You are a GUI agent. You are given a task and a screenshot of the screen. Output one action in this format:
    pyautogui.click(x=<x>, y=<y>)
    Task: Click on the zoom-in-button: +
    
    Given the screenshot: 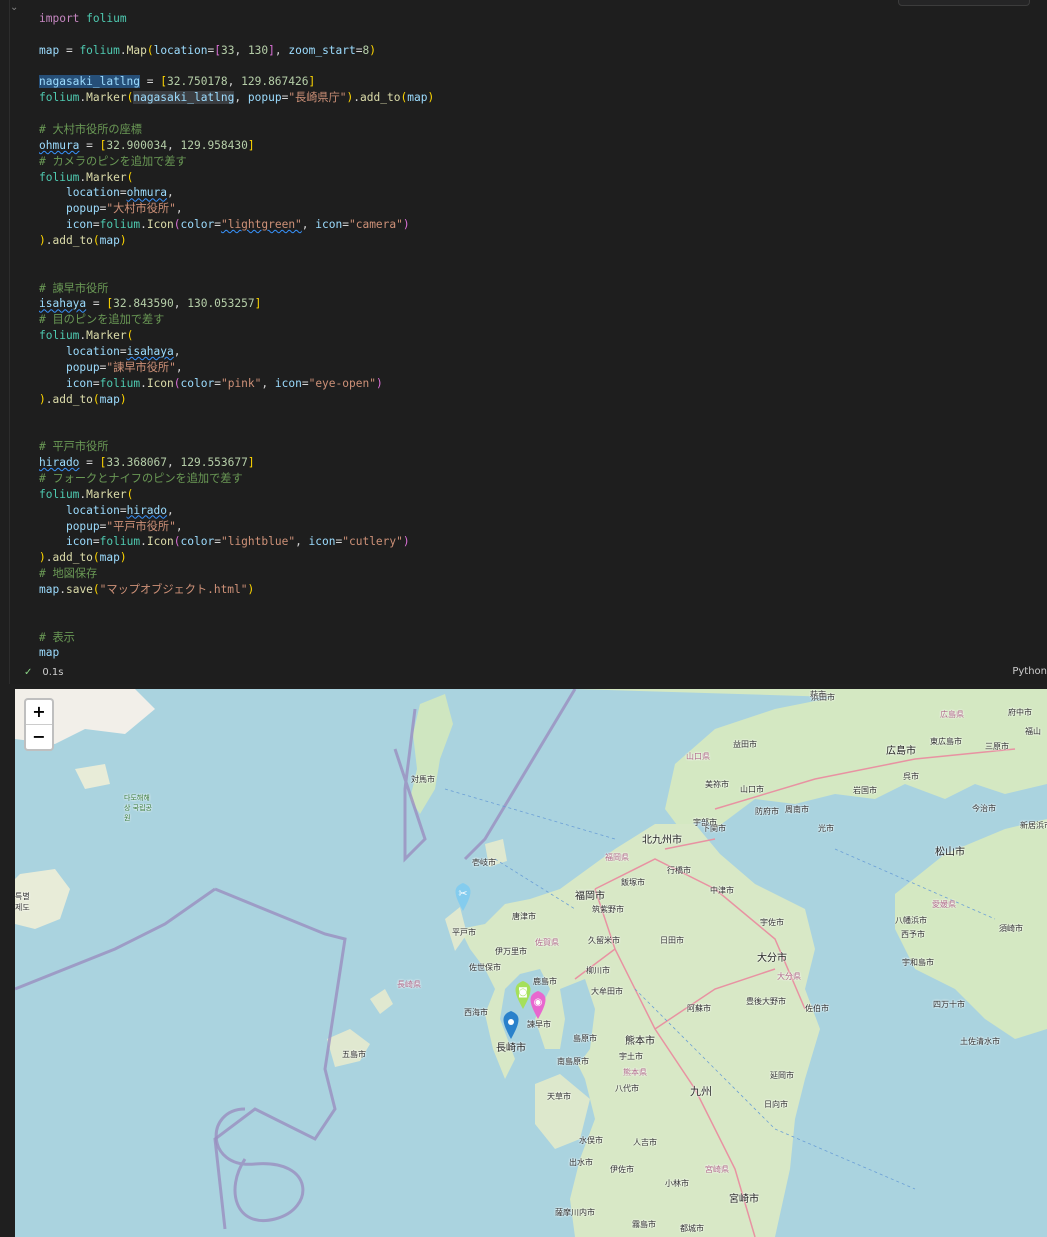 What is the action you would take?
    pyautogui.click(x=39, y=712)
    